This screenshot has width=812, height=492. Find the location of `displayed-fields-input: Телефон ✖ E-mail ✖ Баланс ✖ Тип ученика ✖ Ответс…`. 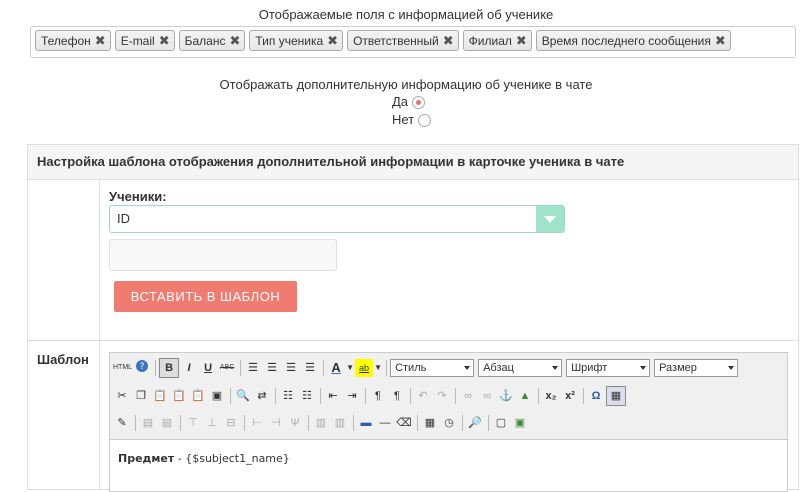

displayed-fields-input: Телефон ✖ E-mail ✖ Баланс ✖ Тип ученика ✖ Ответс… is located at coordinates (413, 42).